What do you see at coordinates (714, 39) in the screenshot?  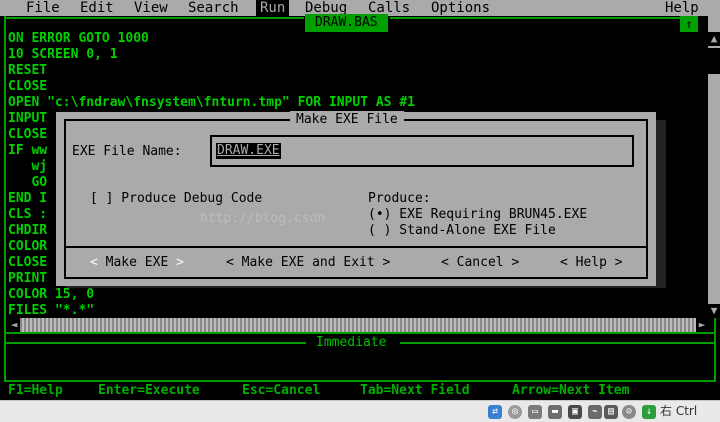 I see `scroll-up-icon: ▲` at bounding box center [714, 39].